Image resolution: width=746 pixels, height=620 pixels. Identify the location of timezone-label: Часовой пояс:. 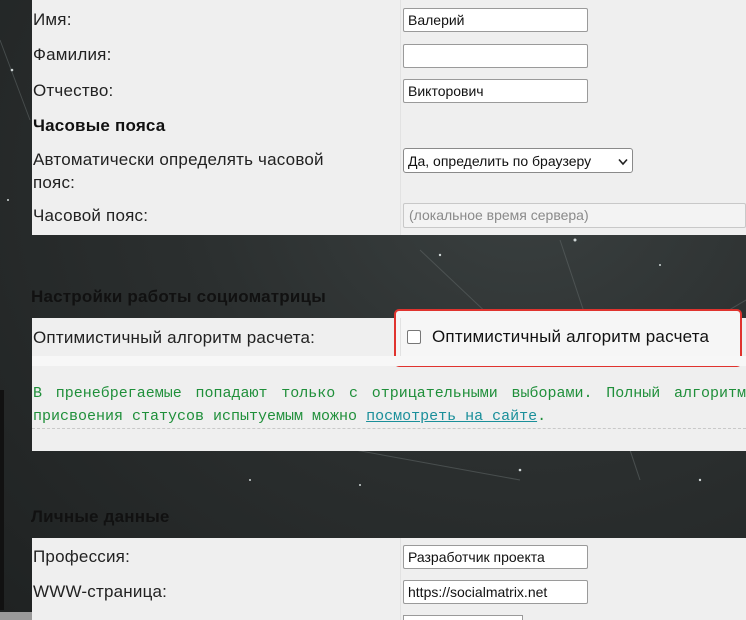
(91, 215).